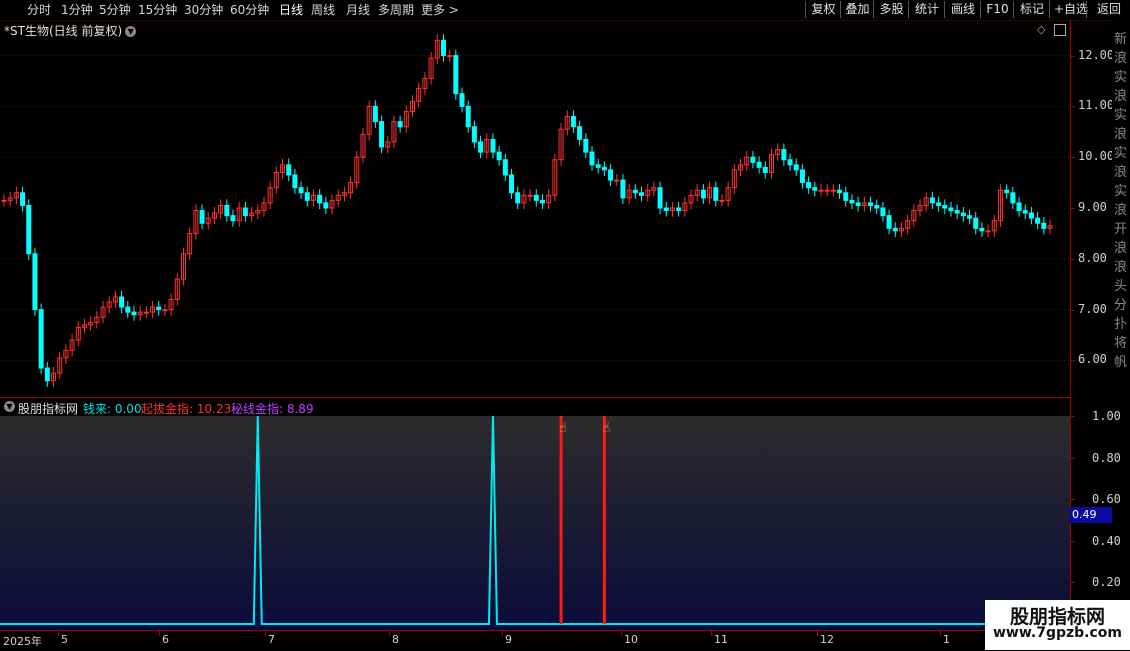 This screenshot has height=651, width=1130. I want to click on period-tab-5: 60分钟, so click(249, 10).